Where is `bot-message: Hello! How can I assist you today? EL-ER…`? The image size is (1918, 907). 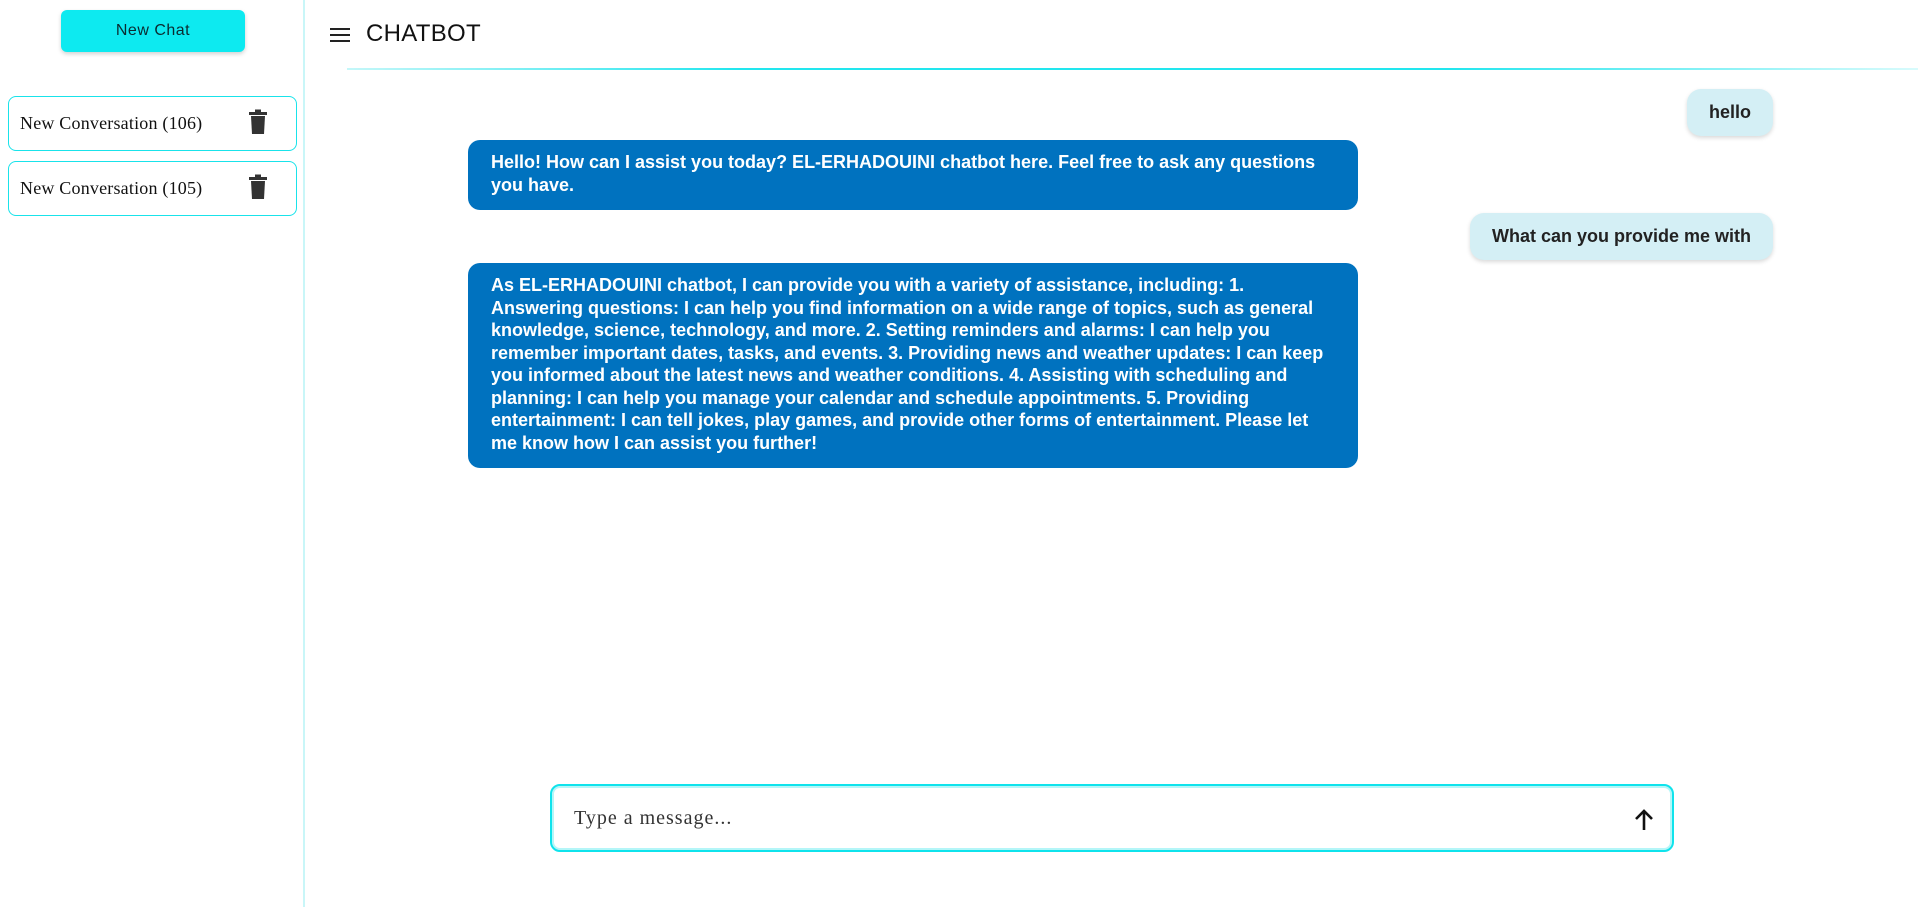
bot-message: Hello! How can I assist you today? EL-ER… is located at coordinates (913, 175).